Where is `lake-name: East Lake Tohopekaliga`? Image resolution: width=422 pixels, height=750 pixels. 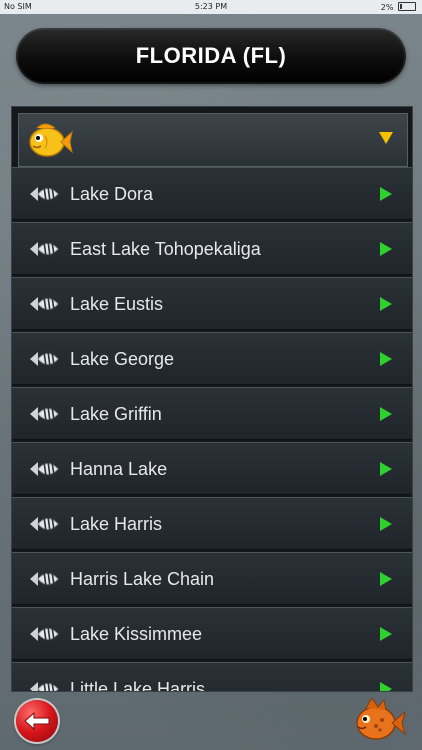 lake-name: East Lake Tohopekaliga is located at coordinates (165, 249).